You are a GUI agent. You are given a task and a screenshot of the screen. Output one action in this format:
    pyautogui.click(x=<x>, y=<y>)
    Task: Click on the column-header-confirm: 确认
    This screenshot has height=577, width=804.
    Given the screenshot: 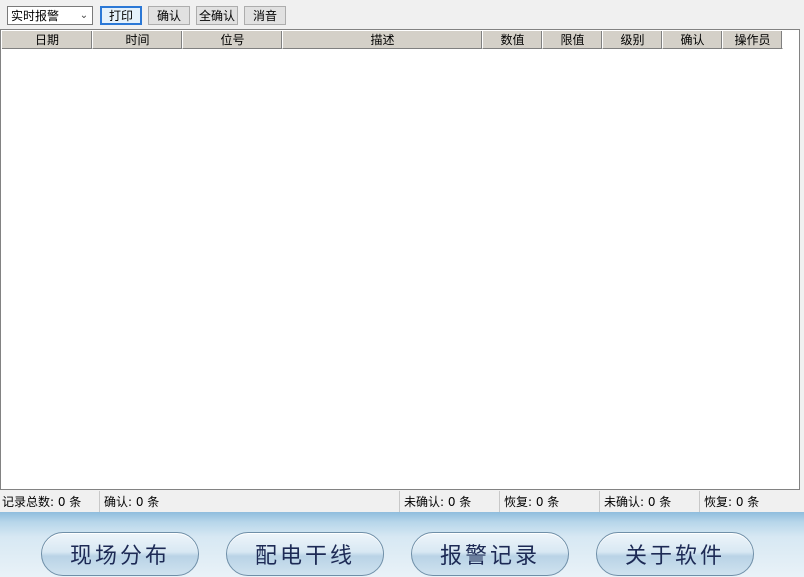 What is the action you would take?
    pyautogui.click(x=693, y=40)
    